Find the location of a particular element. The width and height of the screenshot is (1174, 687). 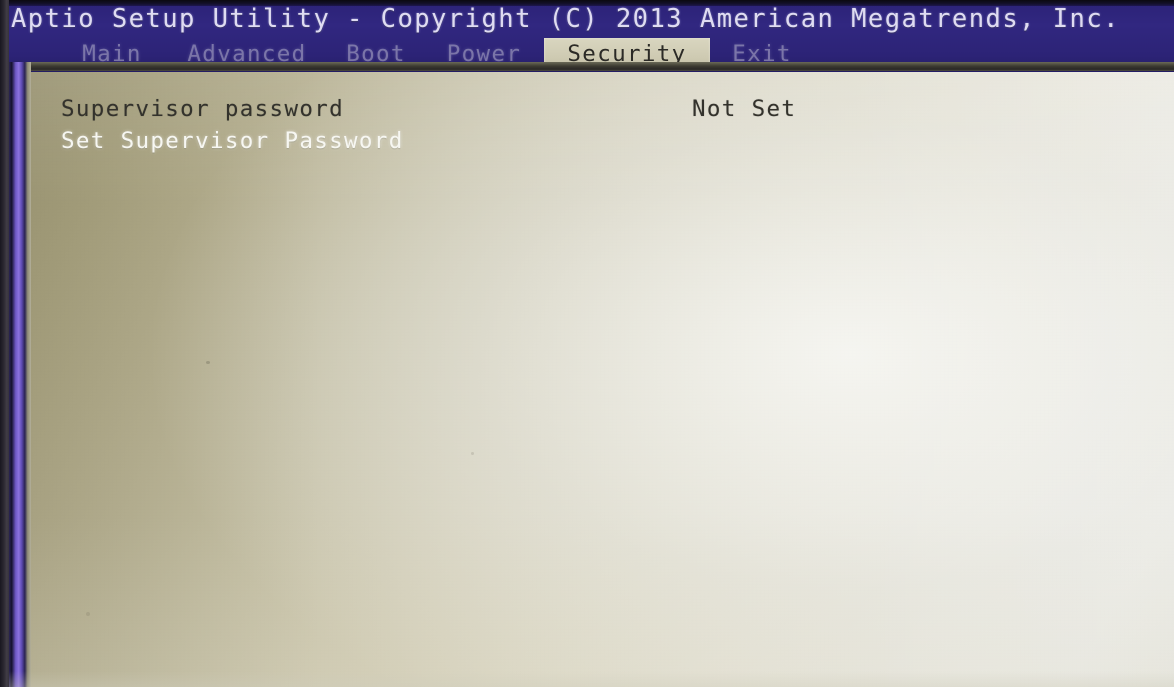

tab-boot: Boot is located at coordinates (376, 54).